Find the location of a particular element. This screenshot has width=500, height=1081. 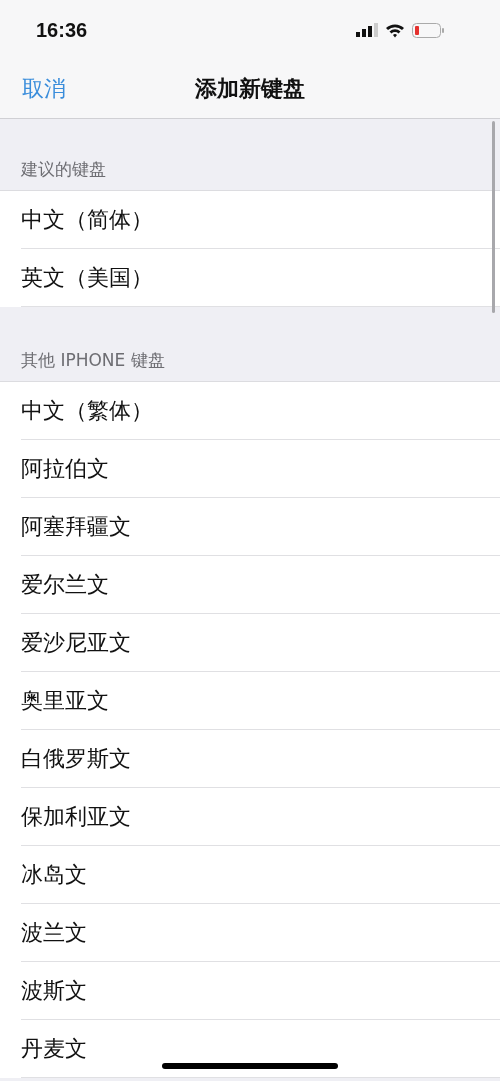

keyboard-list-item: 阿拉伯文 is located at coordinates (65, 468).